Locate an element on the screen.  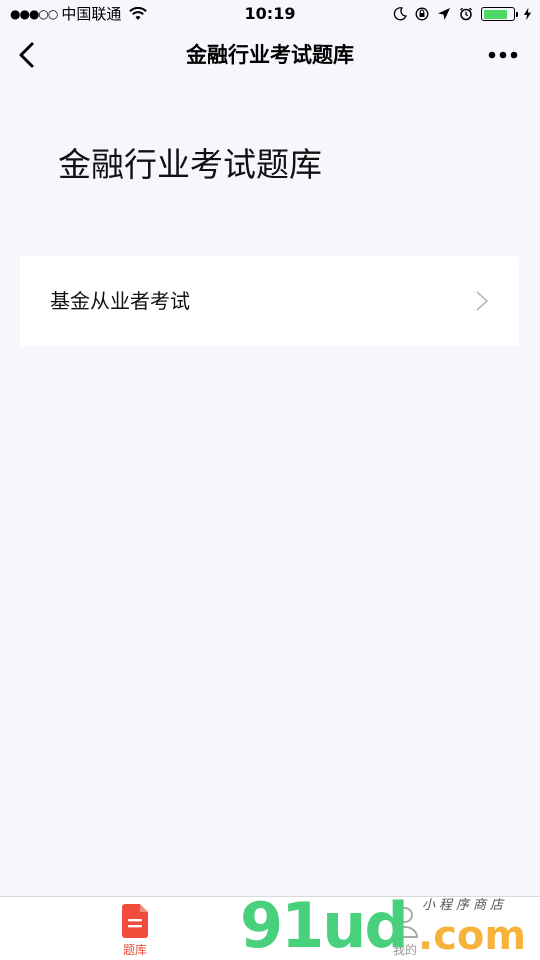
tab-question-bank: 题库 is located at coordinates (135, 928).